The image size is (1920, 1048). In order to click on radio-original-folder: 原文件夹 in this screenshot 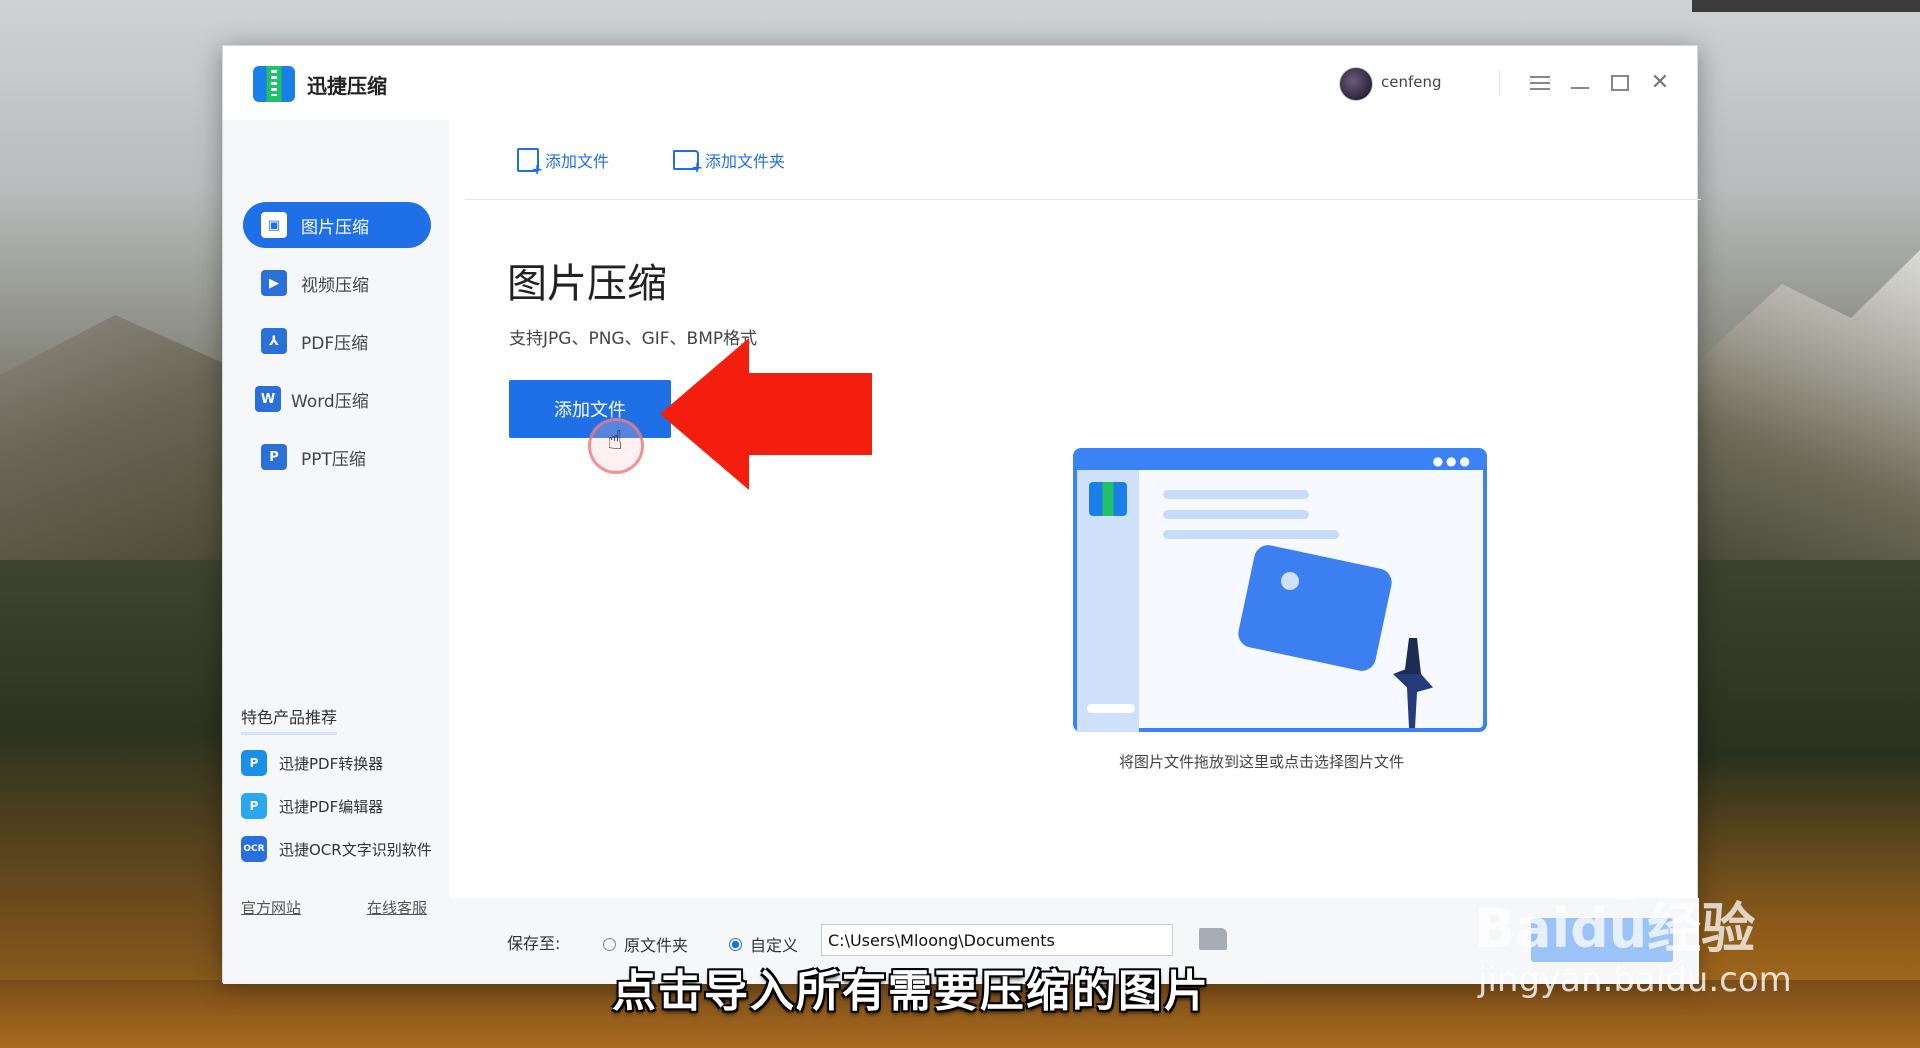, I will do `click(645, 944)`.